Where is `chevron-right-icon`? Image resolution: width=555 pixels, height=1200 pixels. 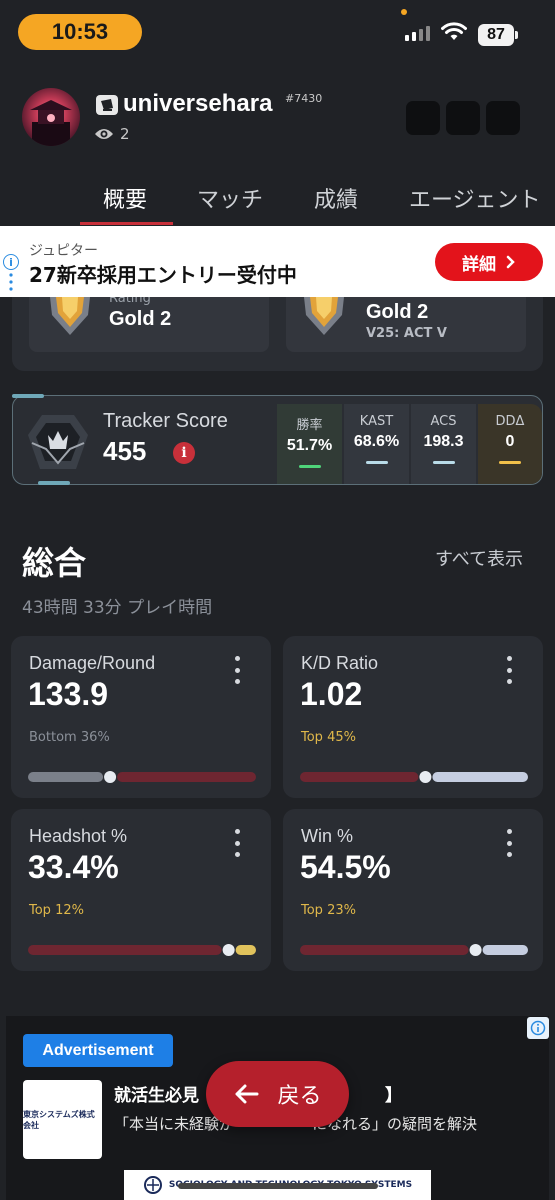 chevron-right-icon is located at coordinates (510, 262).